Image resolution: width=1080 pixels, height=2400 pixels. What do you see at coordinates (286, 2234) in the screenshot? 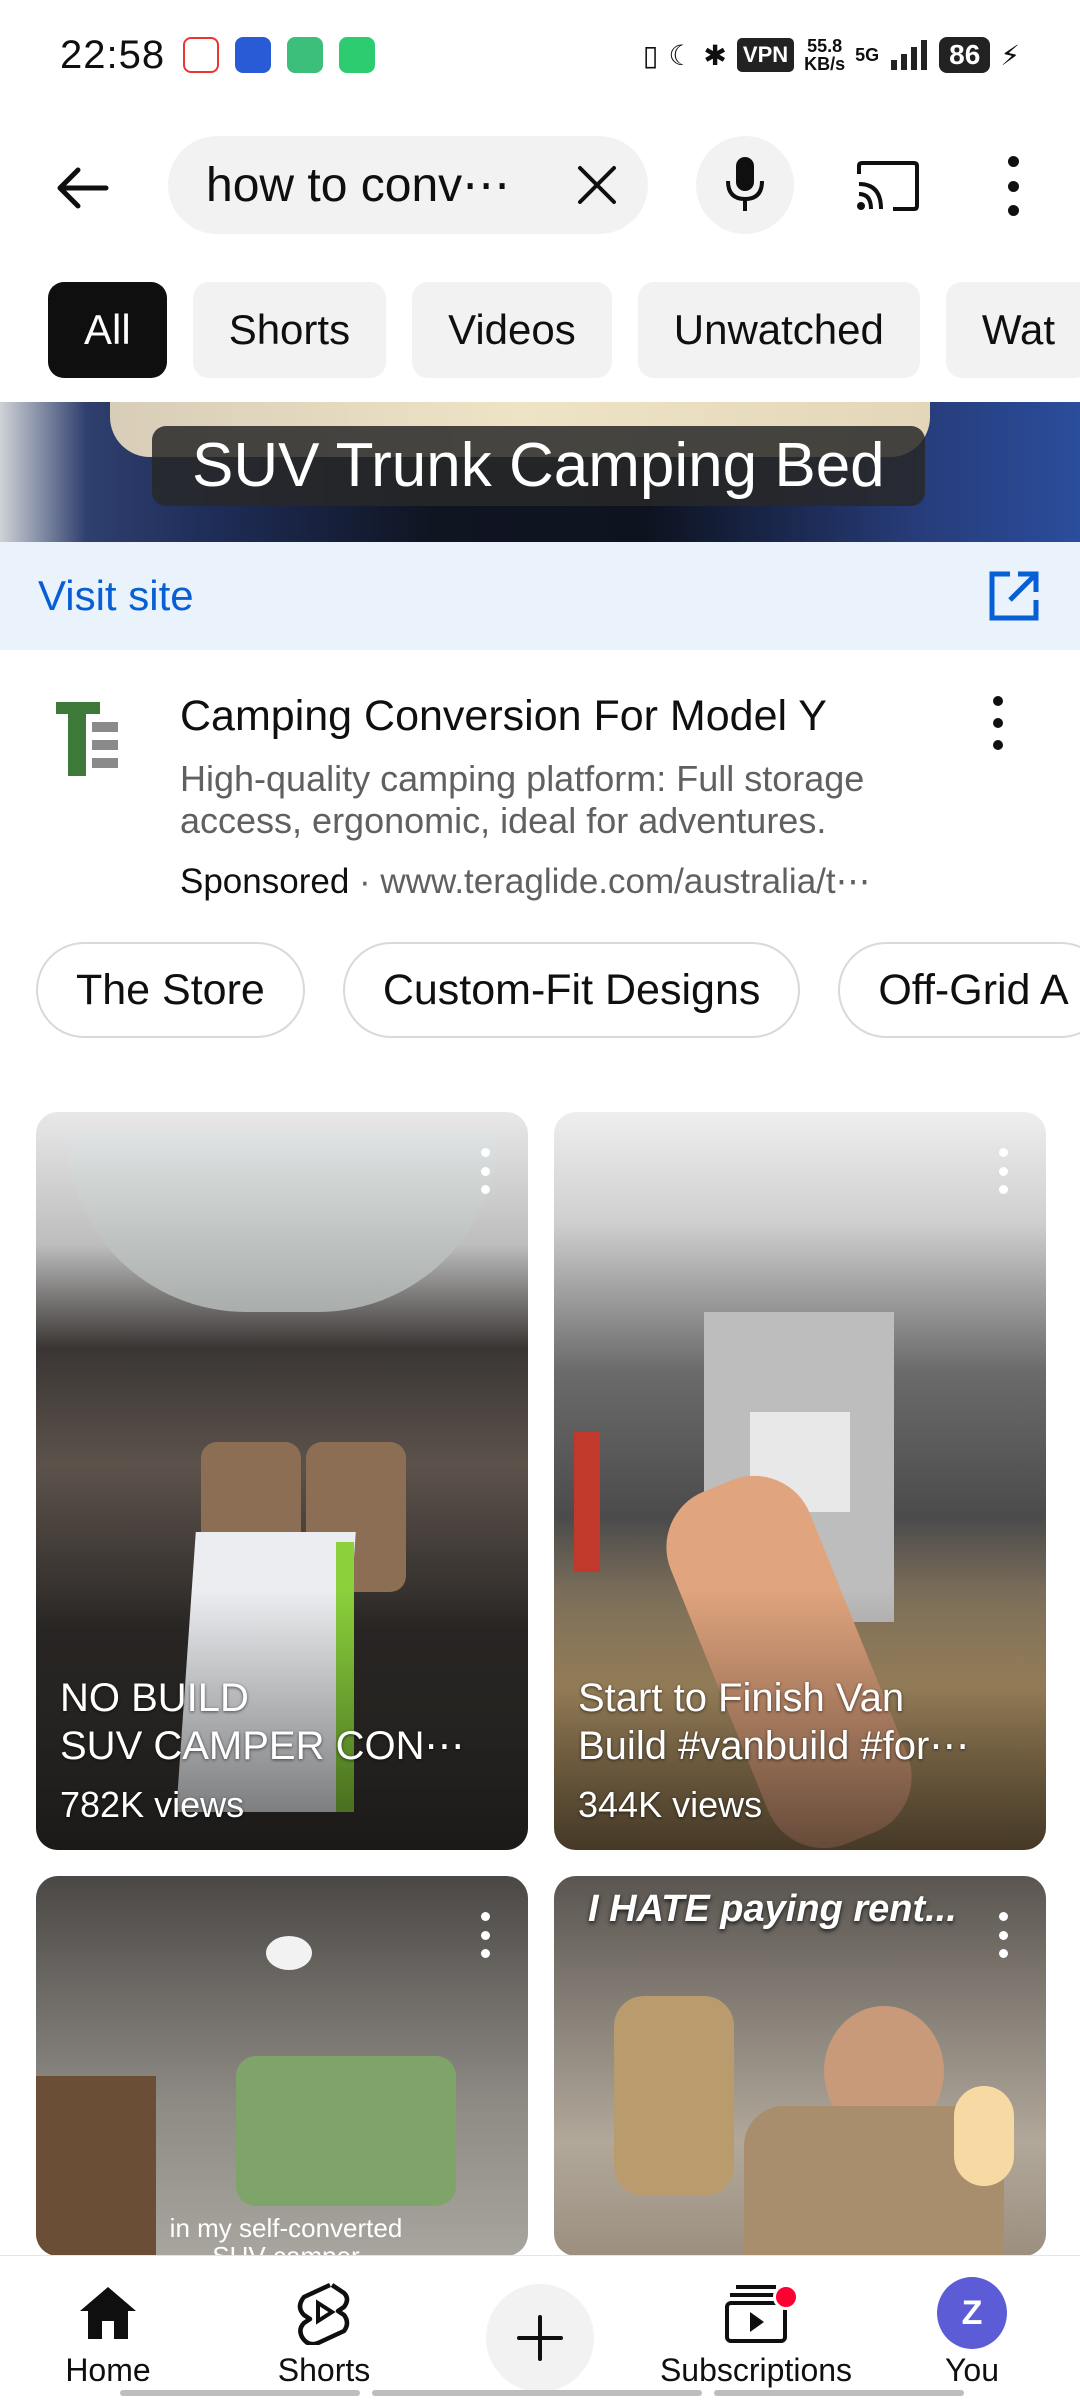
I see `short-overlay-text: in my self-converted SUV camper` at bounding box center [286, 2234].